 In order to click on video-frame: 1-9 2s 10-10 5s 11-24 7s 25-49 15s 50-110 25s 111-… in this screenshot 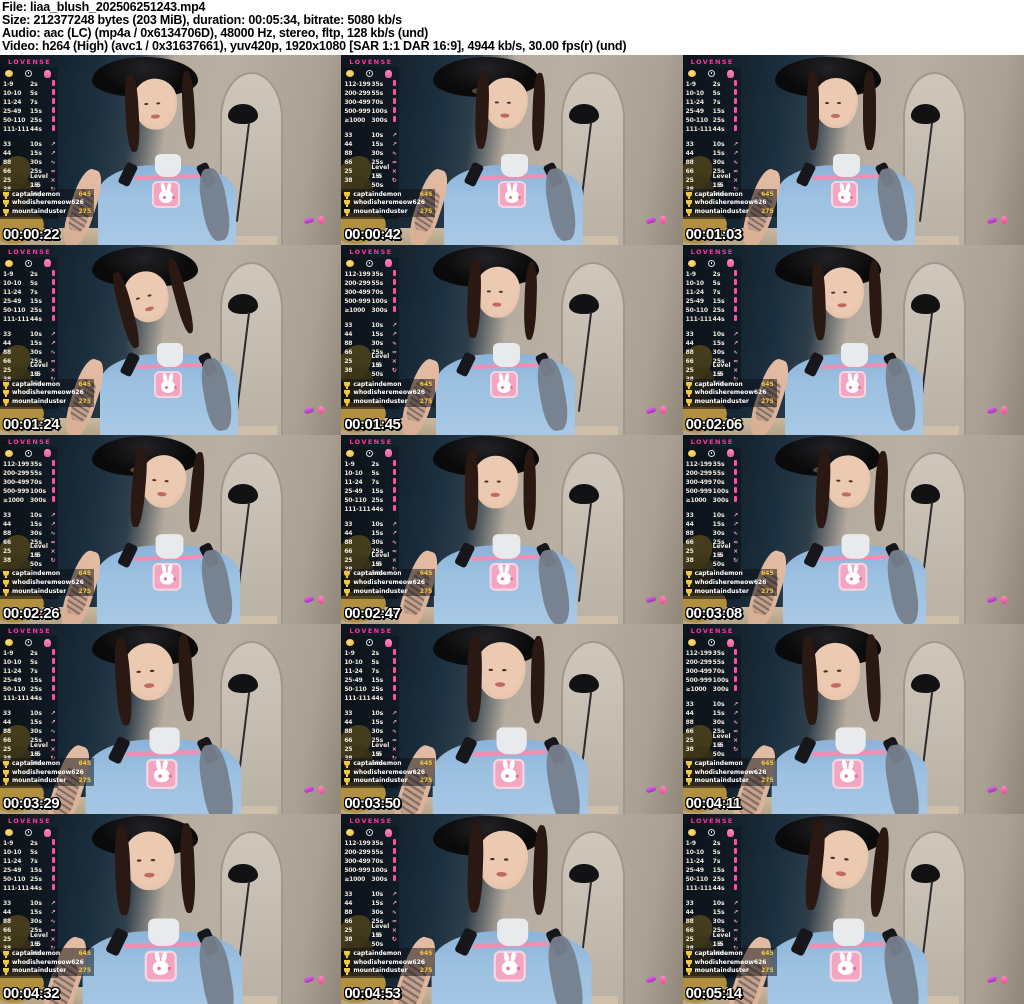, I will do `click(171, 909)`.